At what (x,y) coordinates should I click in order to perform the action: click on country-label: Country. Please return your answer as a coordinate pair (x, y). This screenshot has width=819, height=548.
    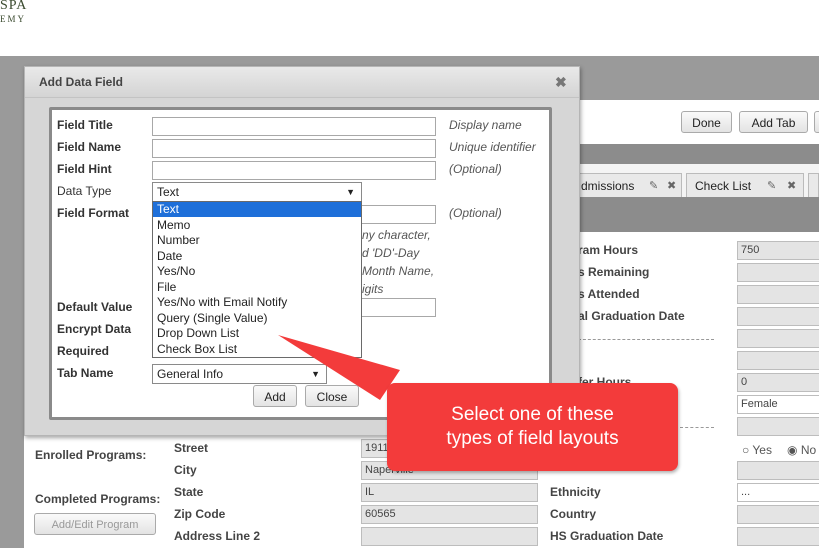
    Looking at the image, I should click on (573, 514).